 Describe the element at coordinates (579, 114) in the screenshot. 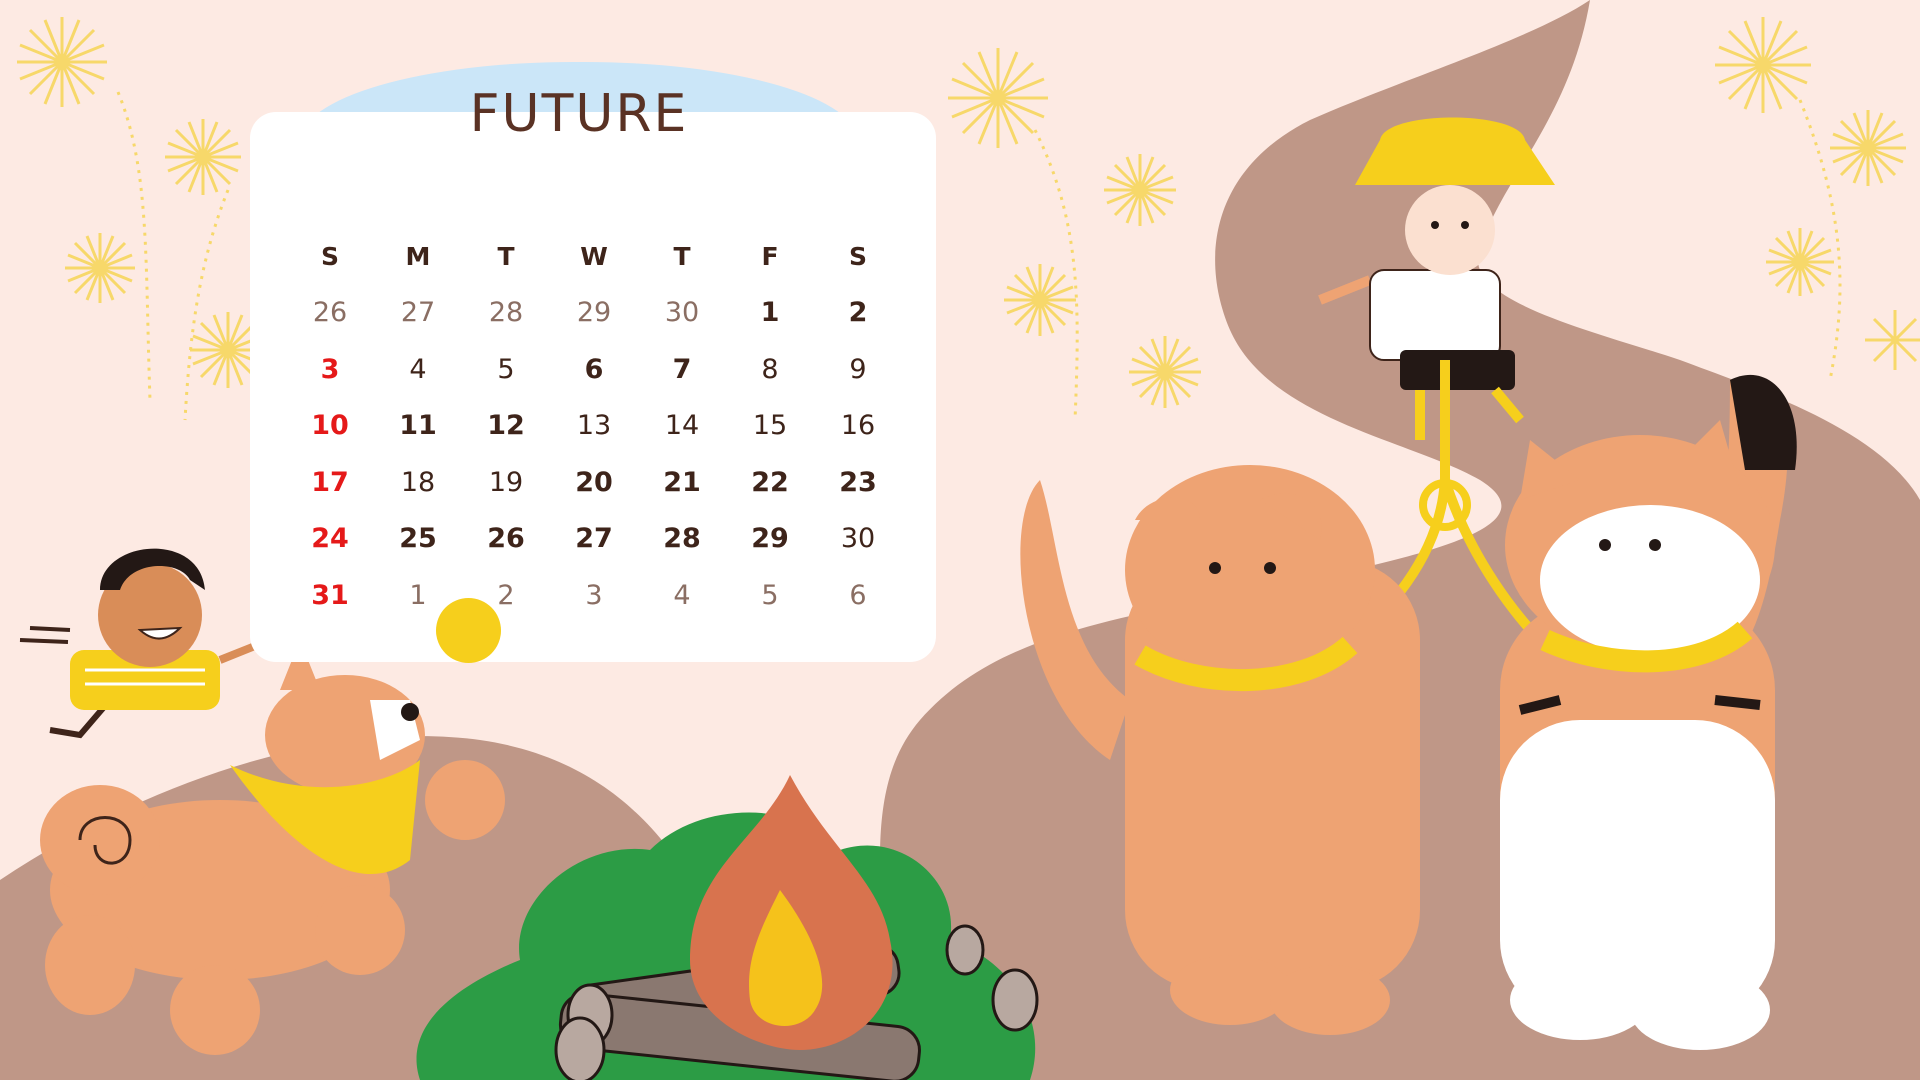

I see `calendar-title: FUTURE` at that location.